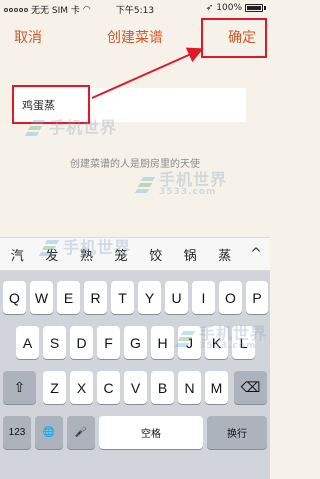 The height and width of the screenshot is (479, 320). I want to click on key-y: Y, so click(149, 297).